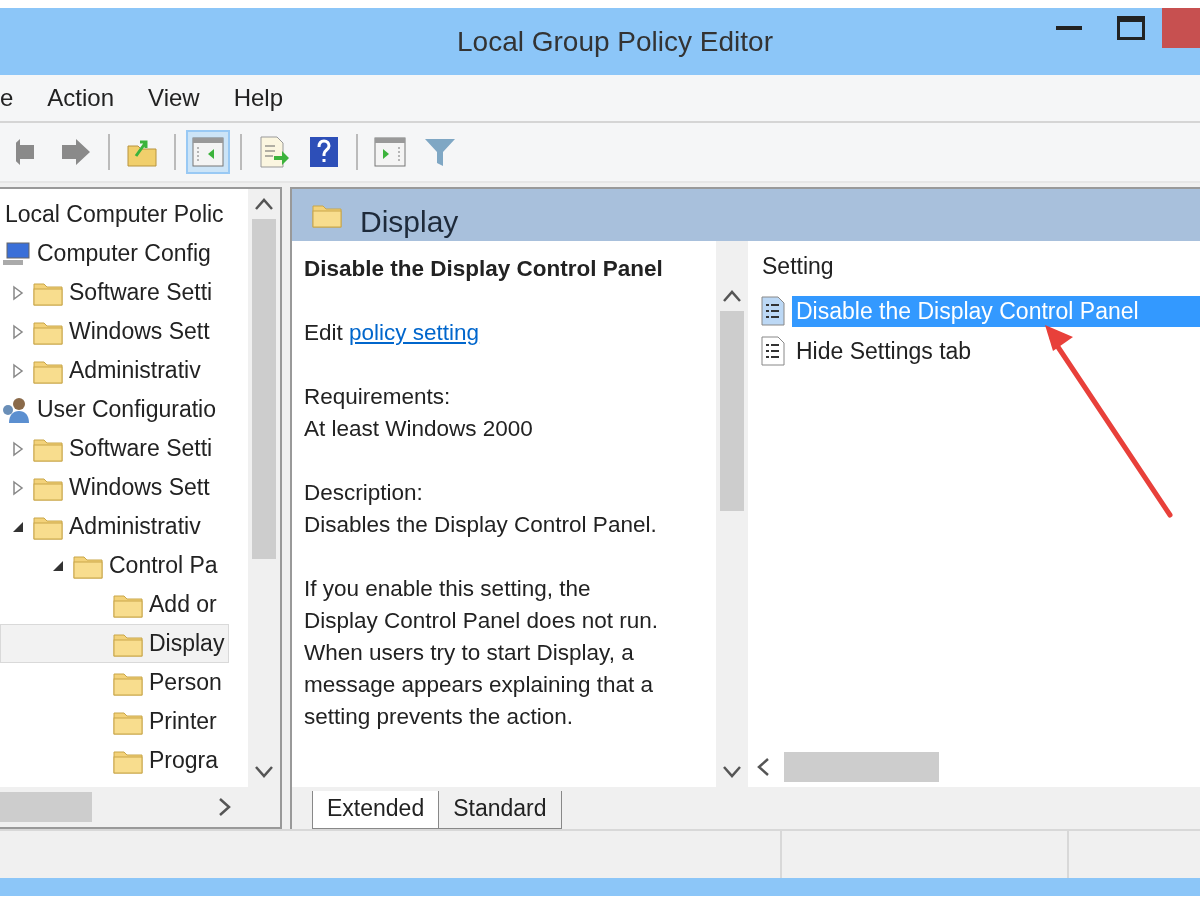 The image size is (1200, 900). What do you see at coordinates (974, 266) in the screenshot?
I see `column-header: Setting` at bounding box center [974, 266].